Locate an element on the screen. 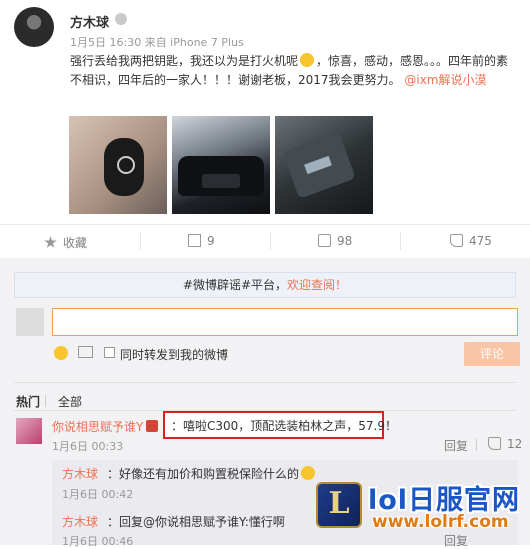  comment-icon is located at coordinates (324, 240).